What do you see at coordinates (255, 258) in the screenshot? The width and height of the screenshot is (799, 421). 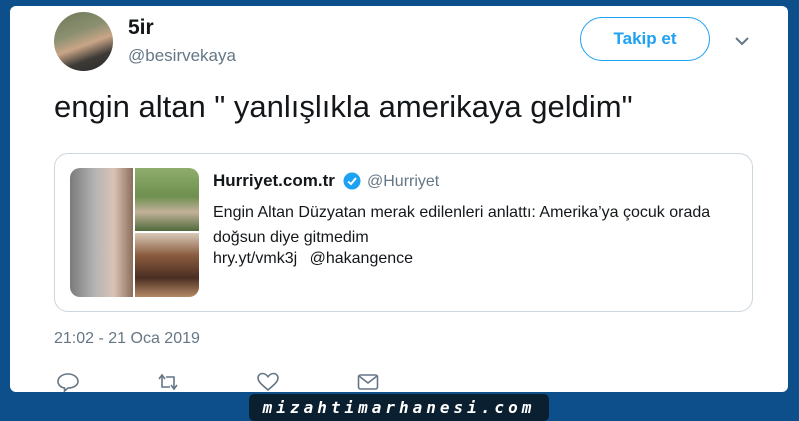 I see `quoted-link: hry.yt/vmk3j` at bounding box center [255, 258].